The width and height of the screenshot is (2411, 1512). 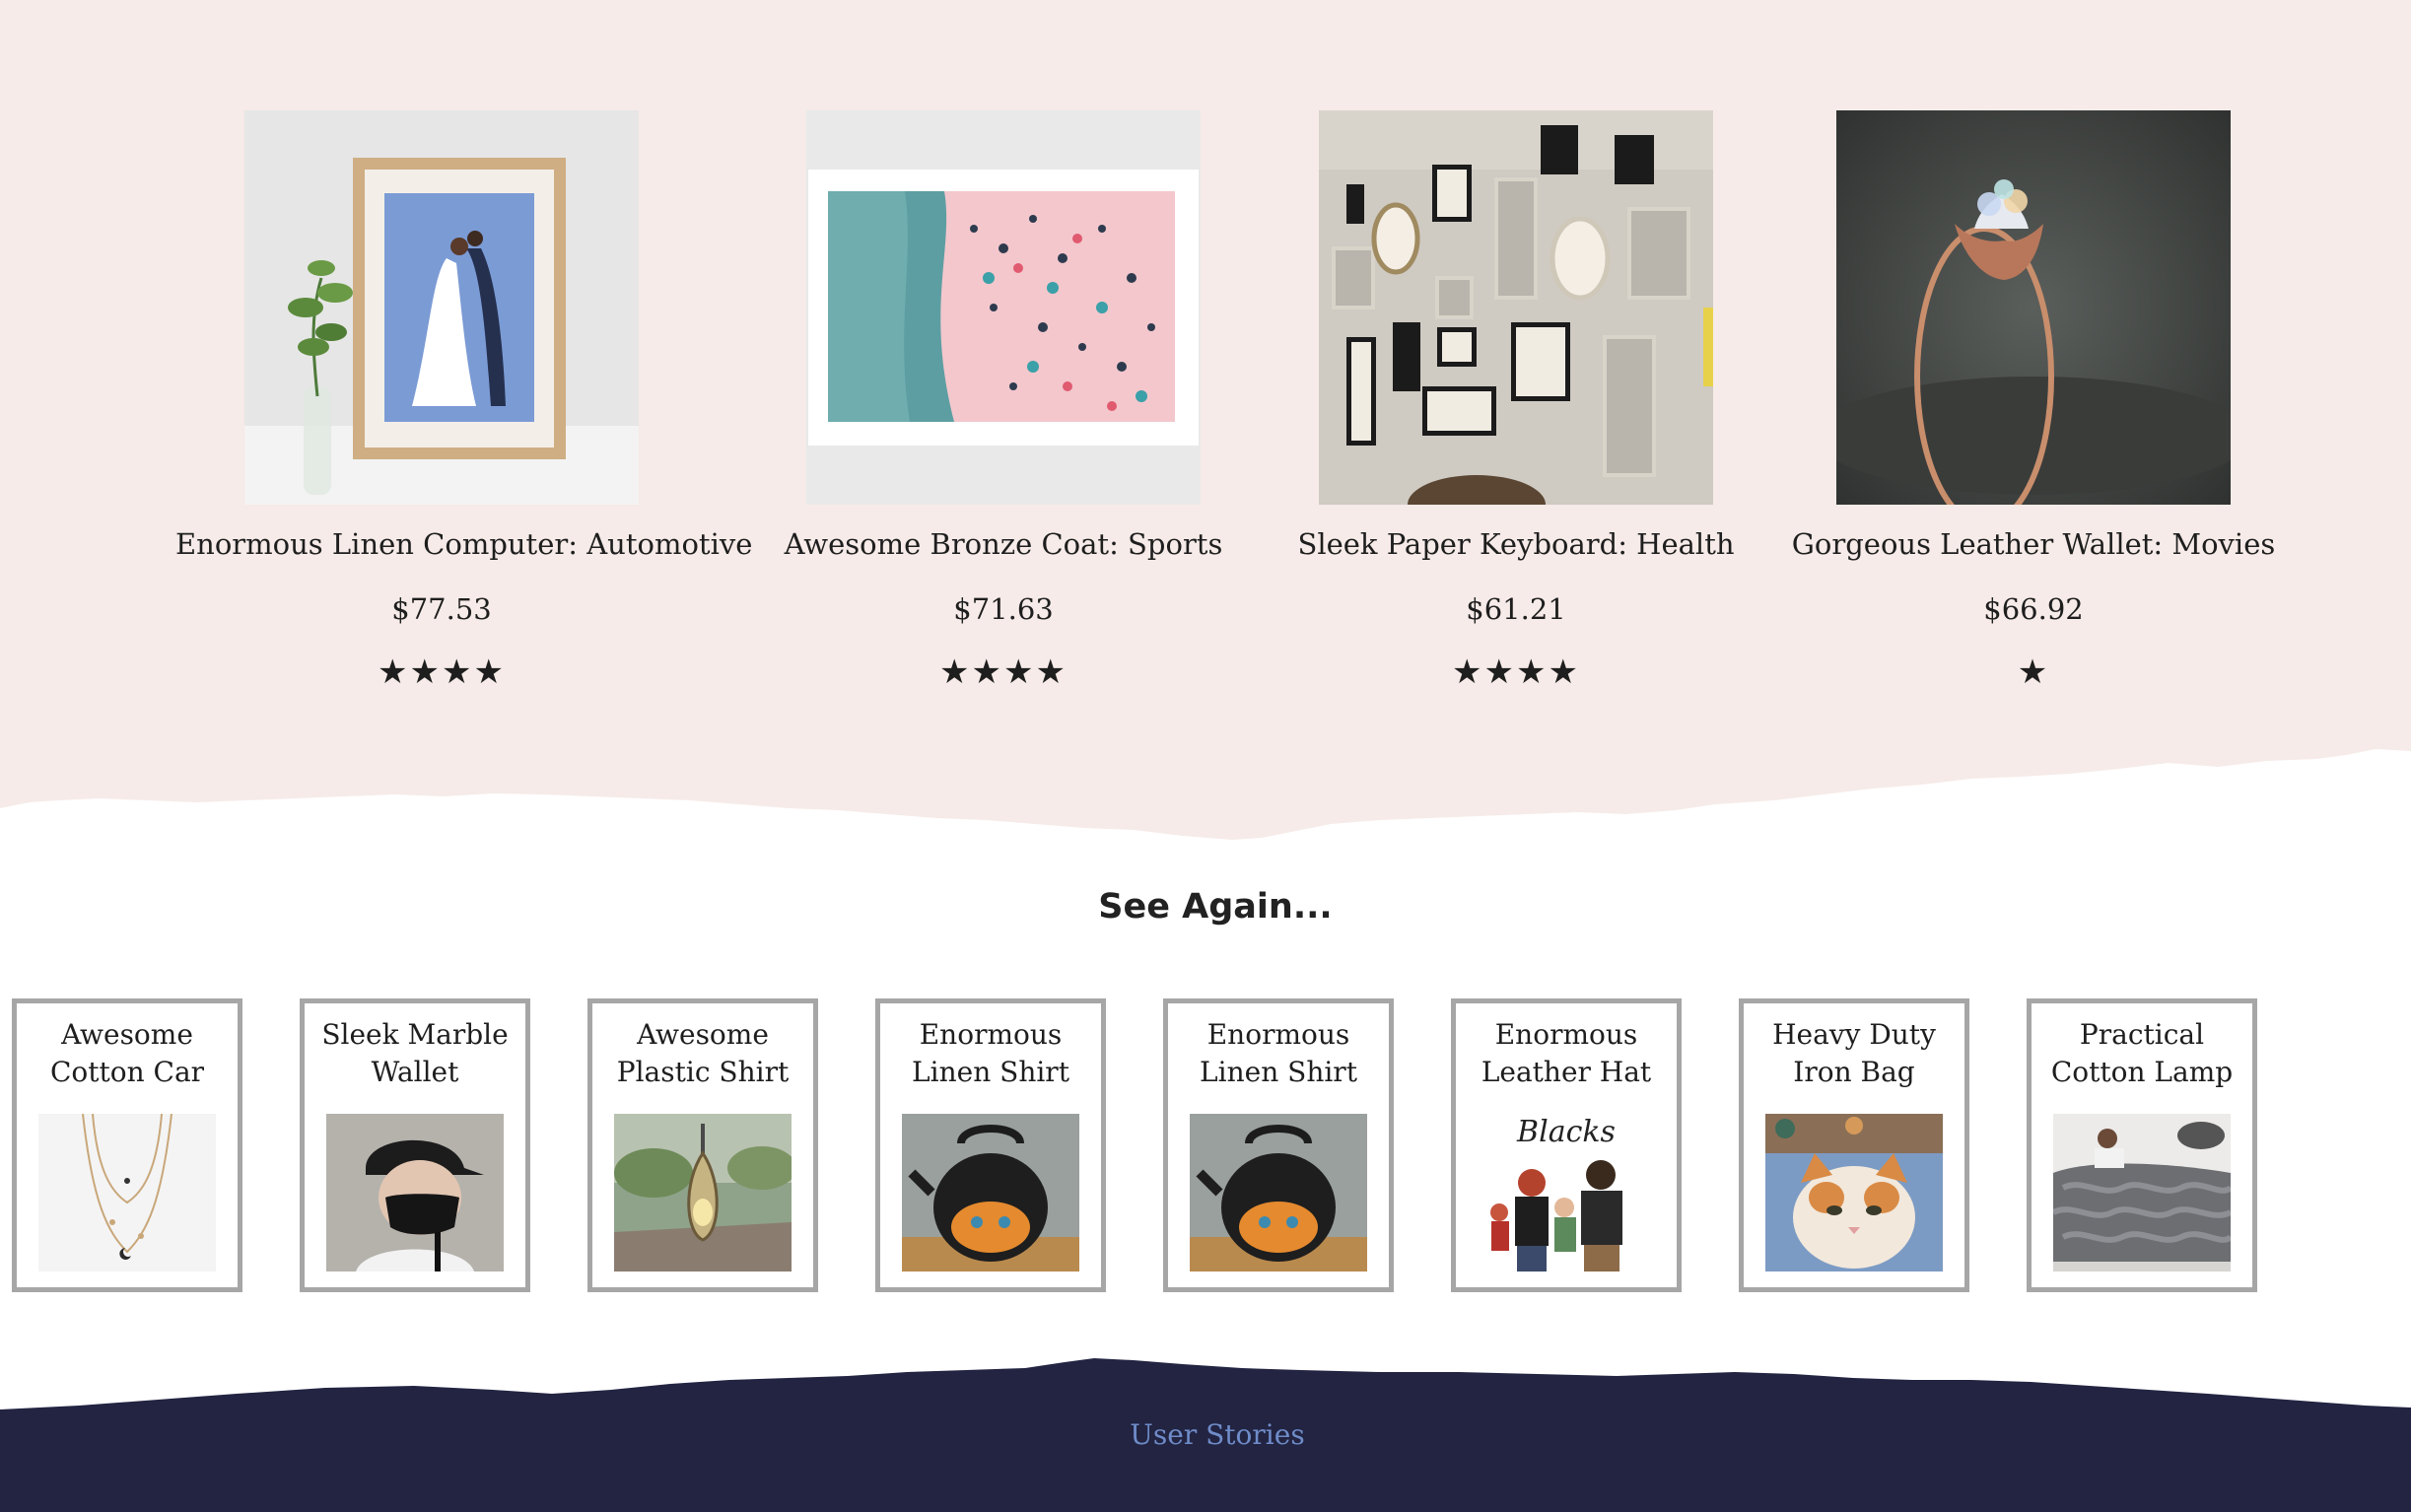 I want to click on aerial-beach-print-image, so click(x=1003, y=308).